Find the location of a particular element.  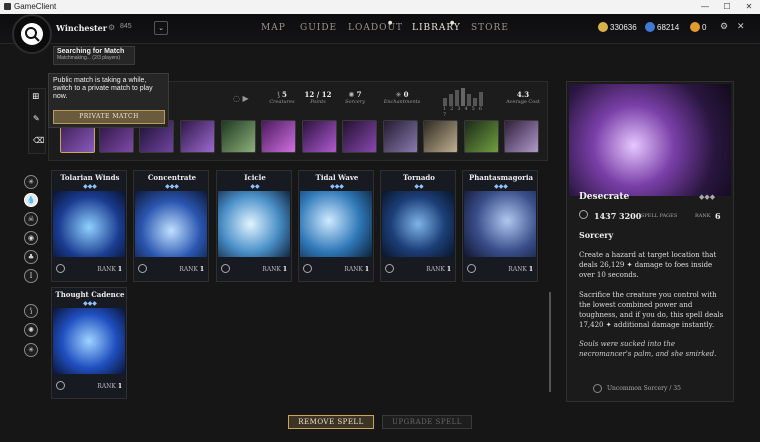

enchant-value: 0 is located at coordinates (406, 94).